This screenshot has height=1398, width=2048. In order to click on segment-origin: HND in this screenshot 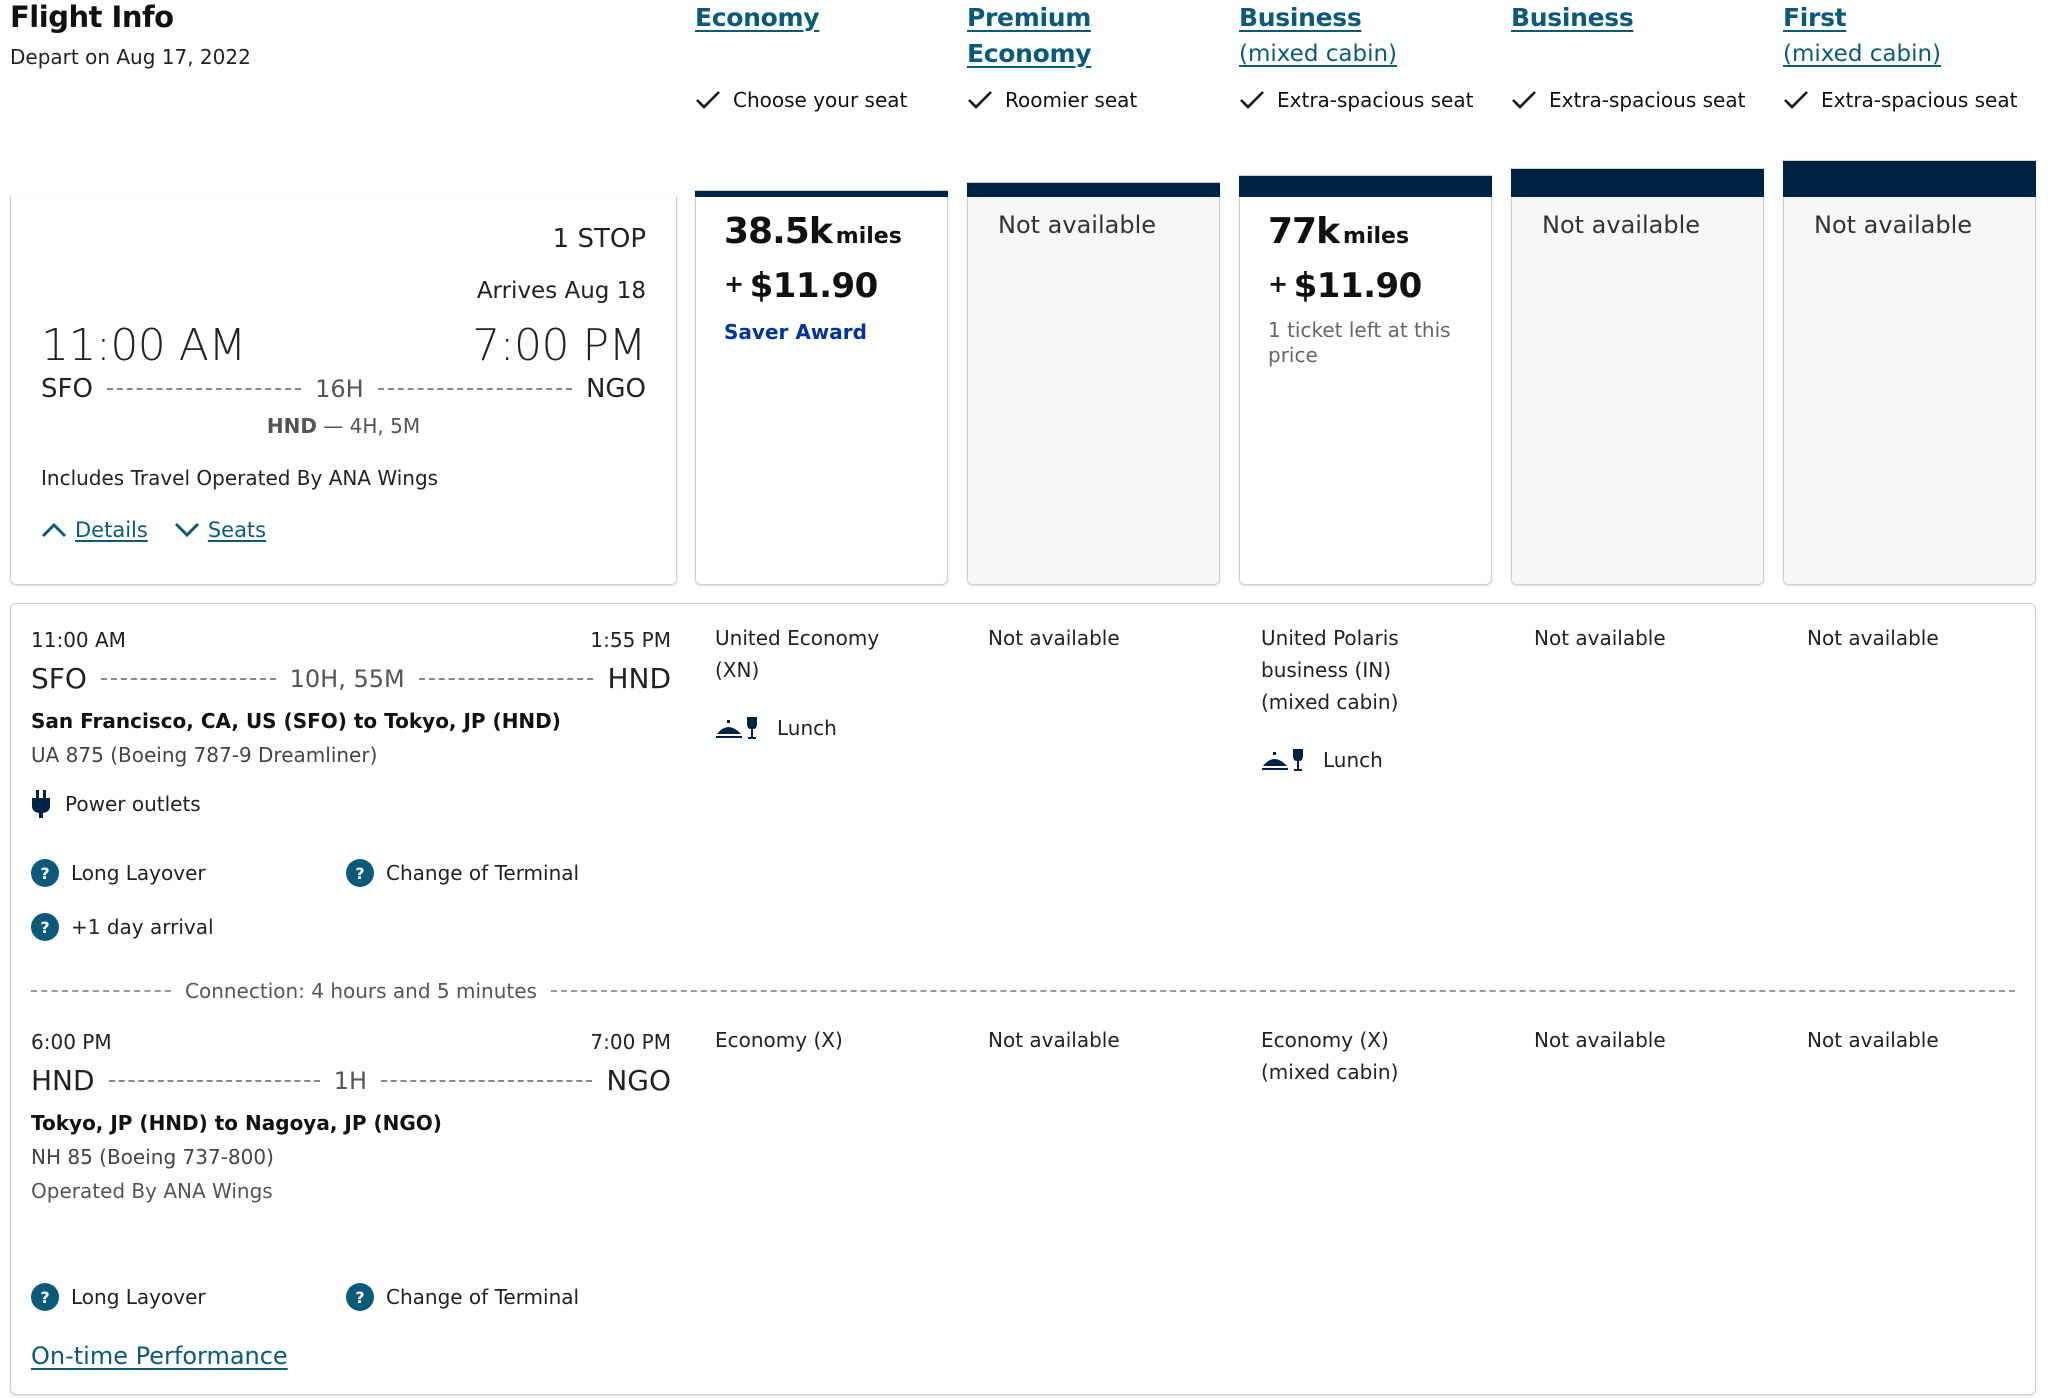, I will do `click(63, 1080)`.